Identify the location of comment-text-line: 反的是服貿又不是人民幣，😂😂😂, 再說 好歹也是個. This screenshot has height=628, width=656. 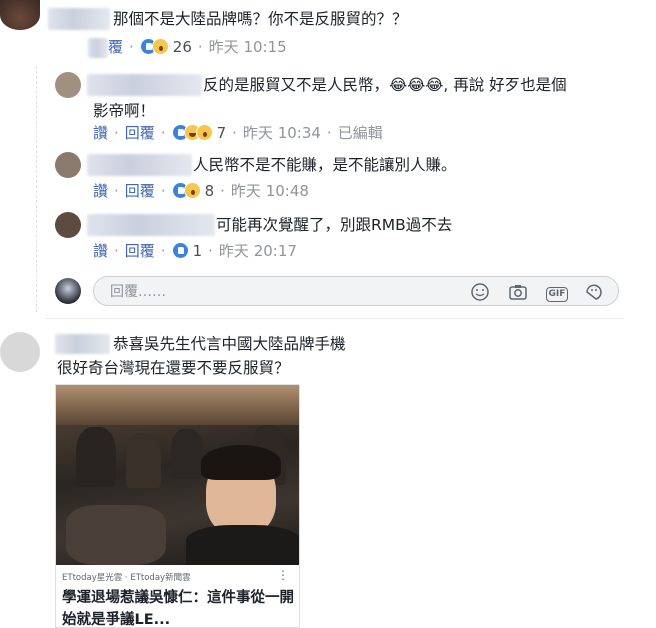
(385, 85).